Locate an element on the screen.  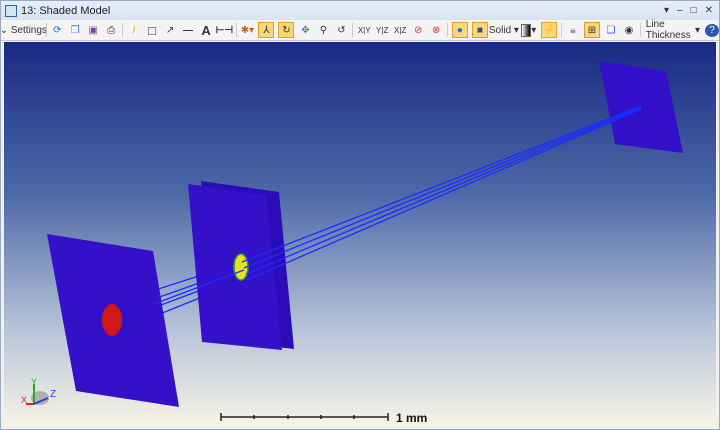
no-rays-icon: ⊘ is located at coordinates (418, 30).